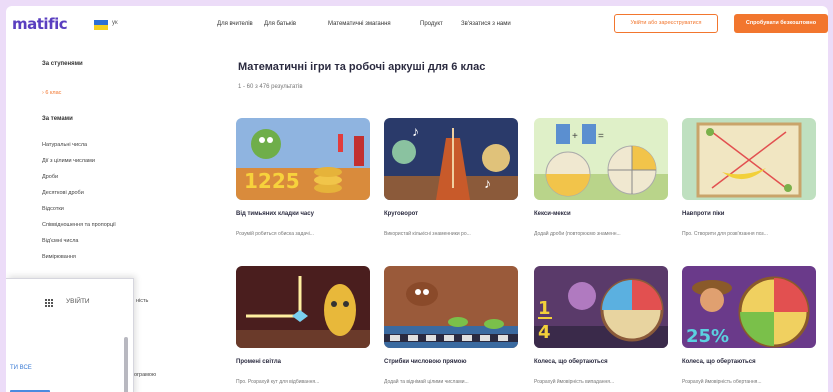 This screenshot has height=392, width=833. Describe the element at coordinates (601, 307) in the screenshot. I see `game-thumbnail: 1 4` at that location.